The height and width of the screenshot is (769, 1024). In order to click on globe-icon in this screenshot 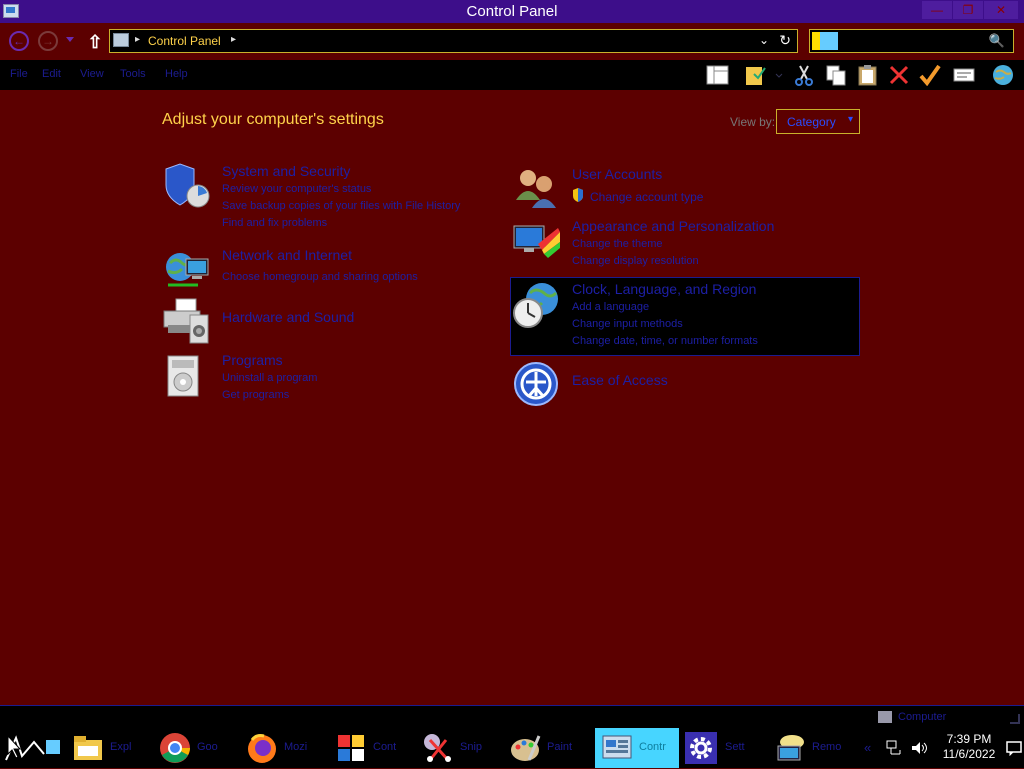, I will do `click(1002, 75)`.